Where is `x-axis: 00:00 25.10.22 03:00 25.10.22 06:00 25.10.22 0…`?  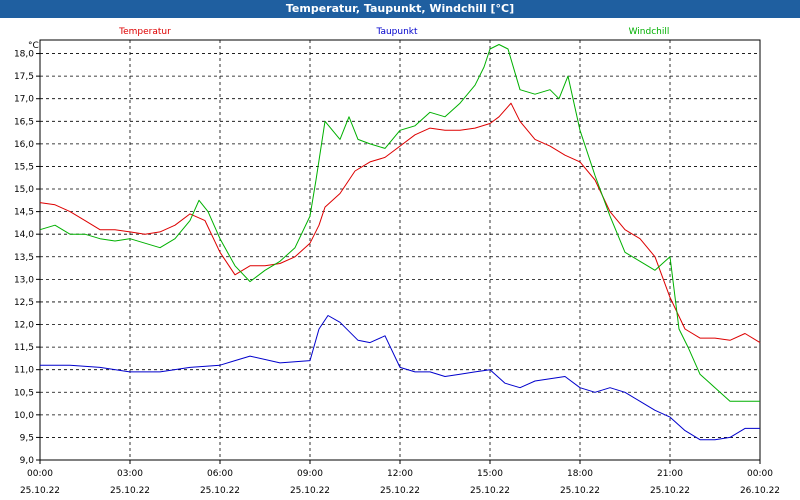
x-axis: 00:00 25.10.22 03:00 25.10.22 06:00 25.10.22 0… is located at coordinates (400, 478).